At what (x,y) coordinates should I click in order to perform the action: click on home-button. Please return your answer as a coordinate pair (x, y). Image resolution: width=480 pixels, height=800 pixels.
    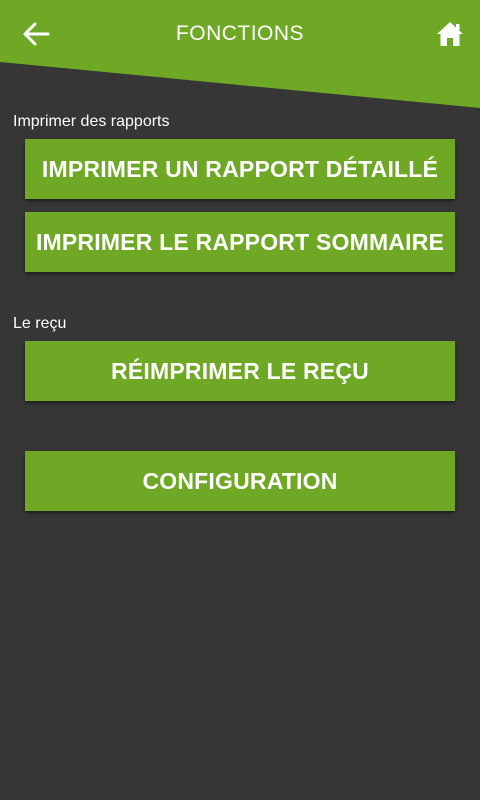
    Looking at the image, I should click on (450, 36).